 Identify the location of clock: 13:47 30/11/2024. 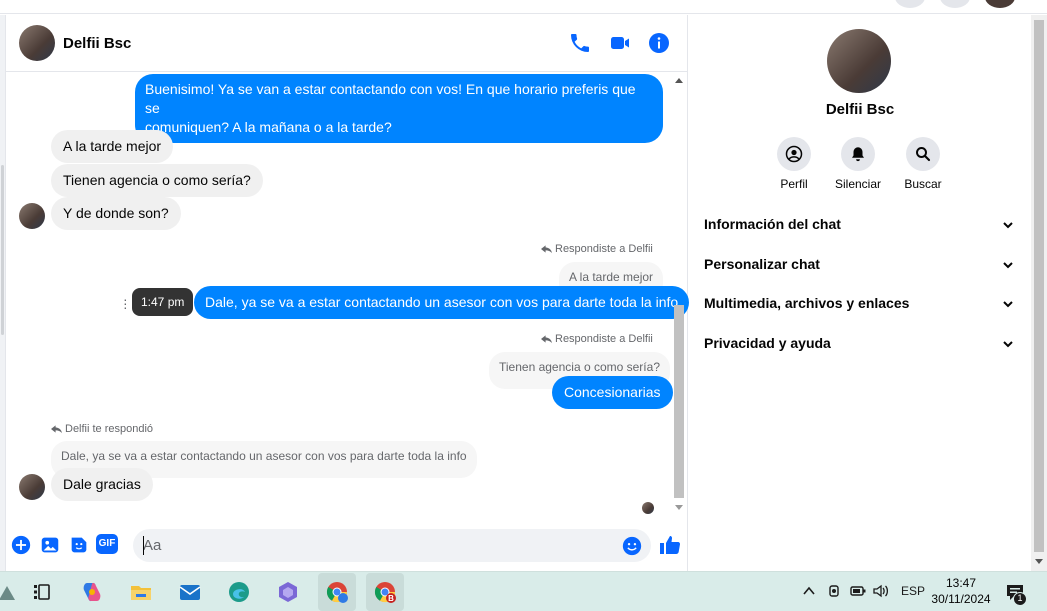
(961, 591).